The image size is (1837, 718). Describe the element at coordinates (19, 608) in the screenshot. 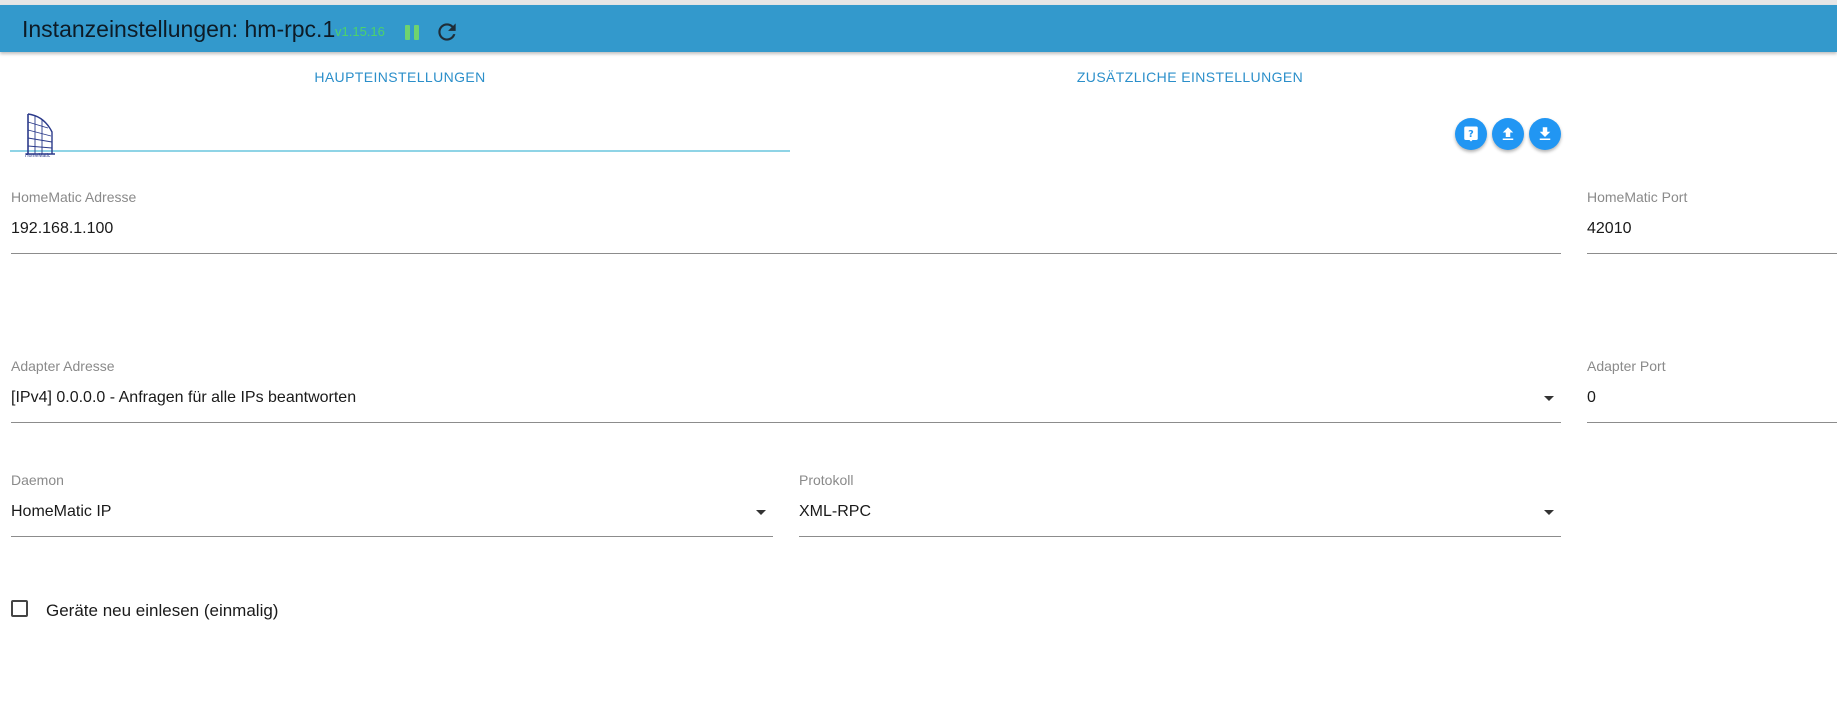

I see `reread-devices-checkbox` at that location.